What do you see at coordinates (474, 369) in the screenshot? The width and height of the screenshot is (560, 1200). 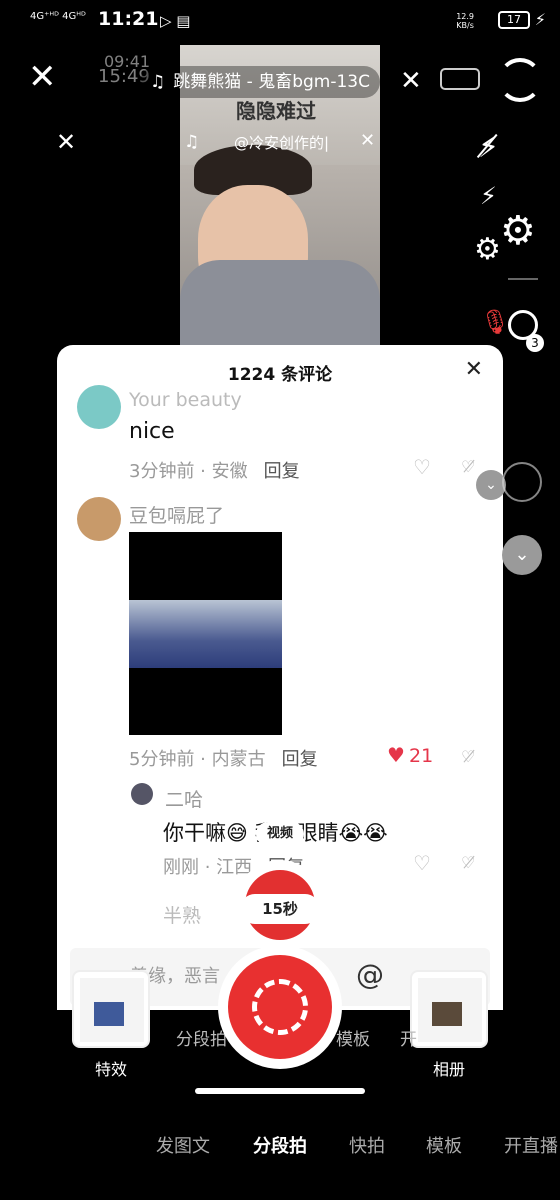 I see `close-comments-icon: ✕` at bounding box center [474, 369].